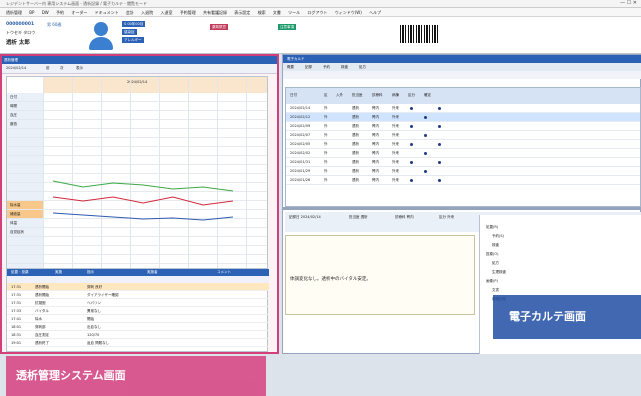 The width and height of the screenshot is (641, 396). I want to click on order-tree-item: 文書, so click(495, 290).